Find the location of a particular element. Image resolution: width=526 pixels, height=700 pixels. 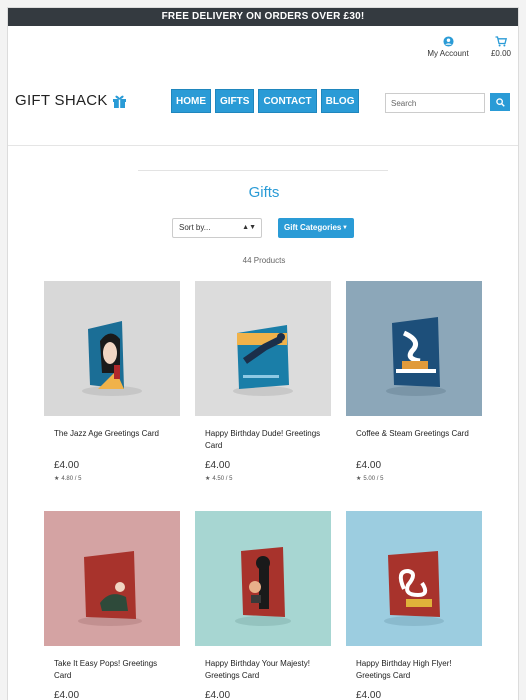

product-name: The Jazz Age Greetings Card is located at coordinates (112, 440).